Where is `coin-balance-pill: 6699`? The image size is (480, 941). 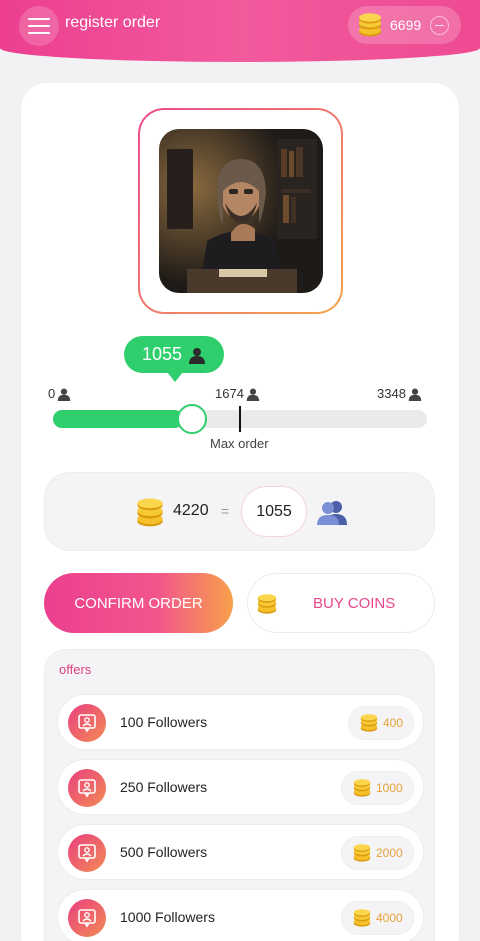
coin-balance-pill: 6699 is located at coordinates (404, 25).